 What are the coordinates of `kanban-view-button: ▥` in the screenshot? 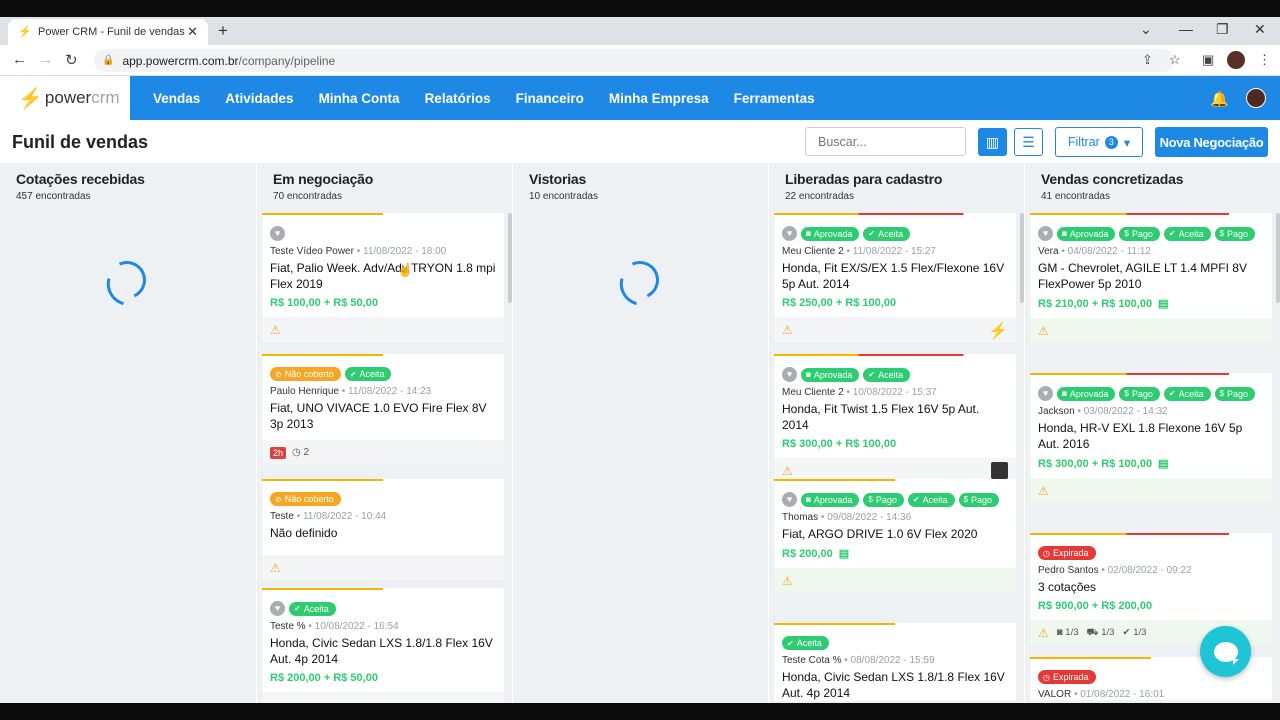 It's located at (992, 142).